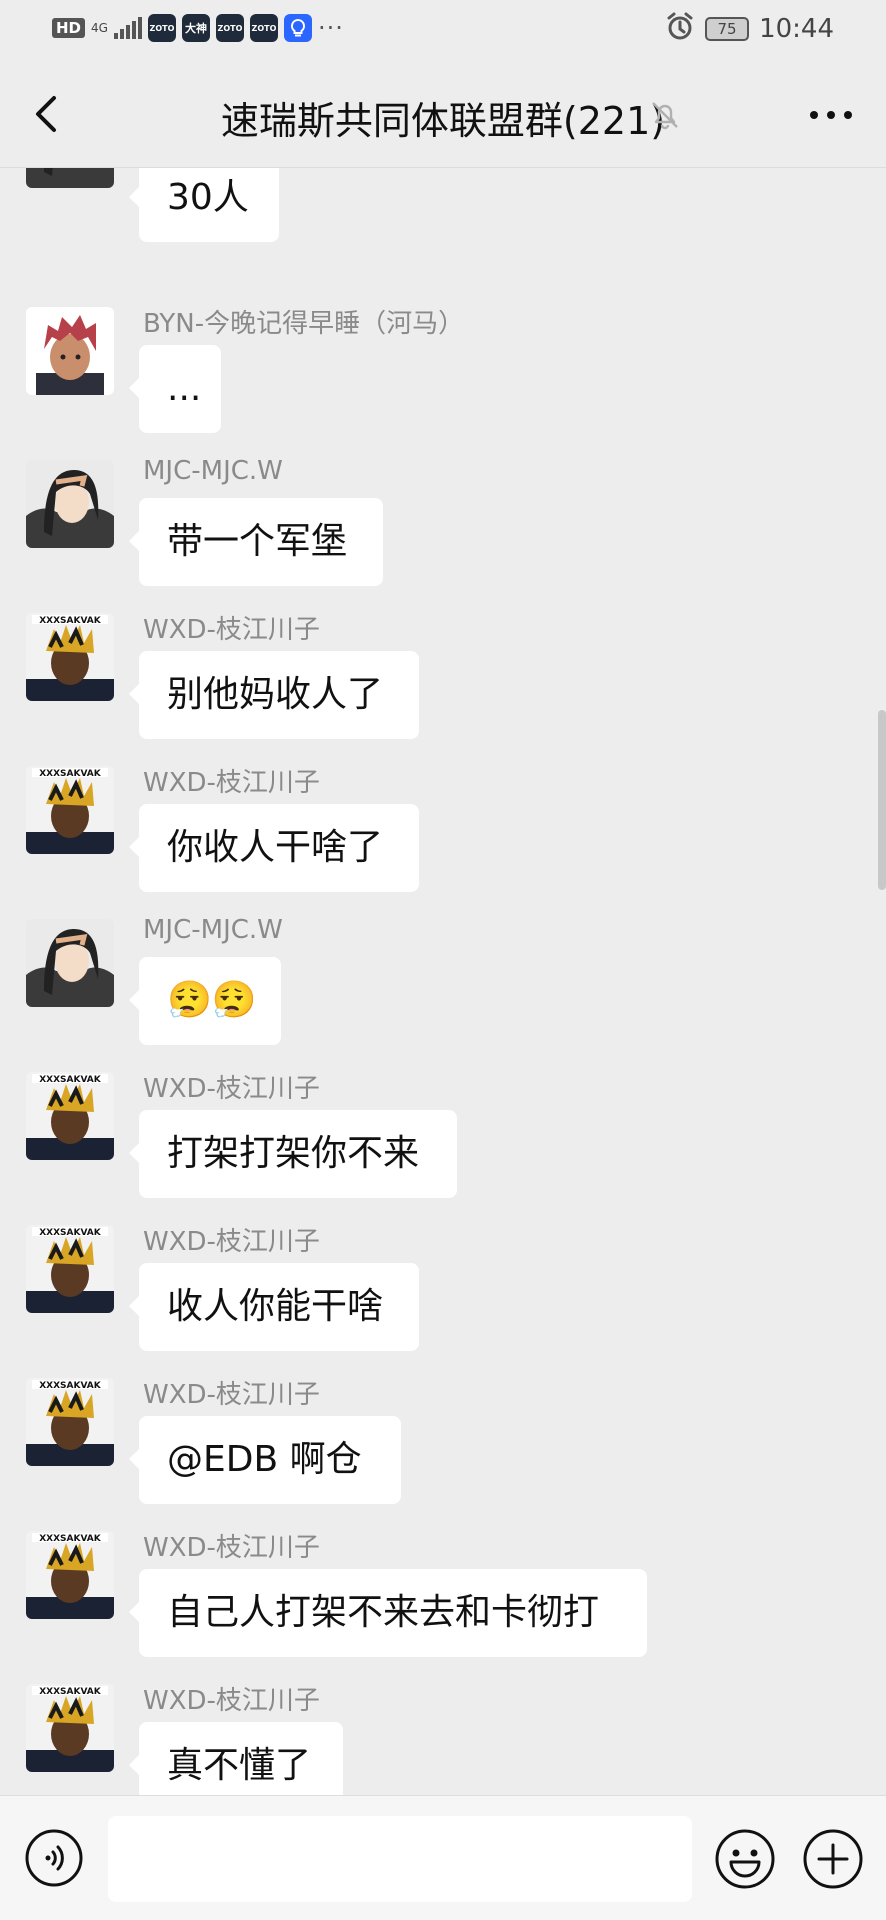  What do you see at coordinates (205, 1001) in the screenshot?
I see `message-bubble: 😮‍💨😮‍💨` at bounding box center [205, 1001].